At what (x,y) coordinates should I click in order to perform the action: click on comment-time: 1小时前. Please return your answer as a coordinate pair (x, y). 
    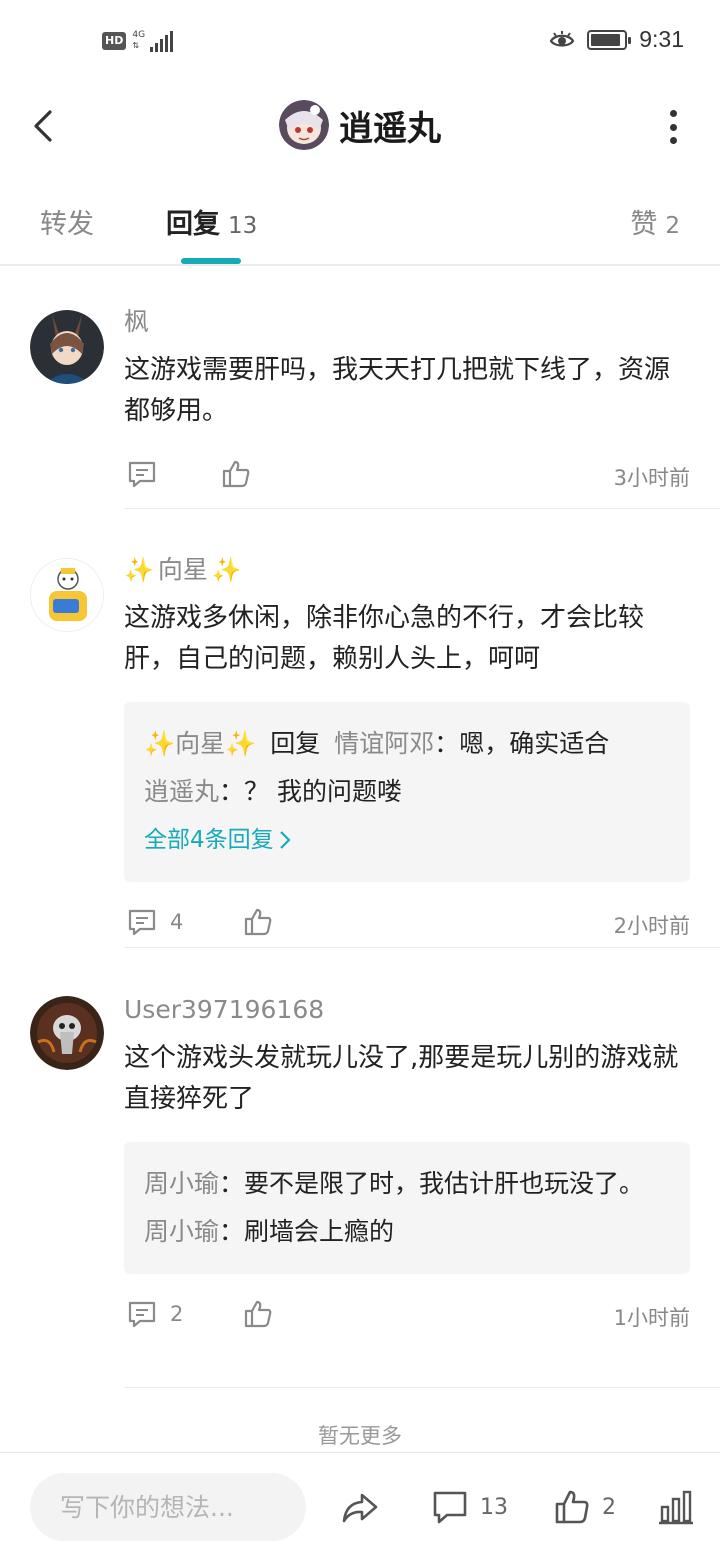
    Looking at the image, I should click on (651, 1318).